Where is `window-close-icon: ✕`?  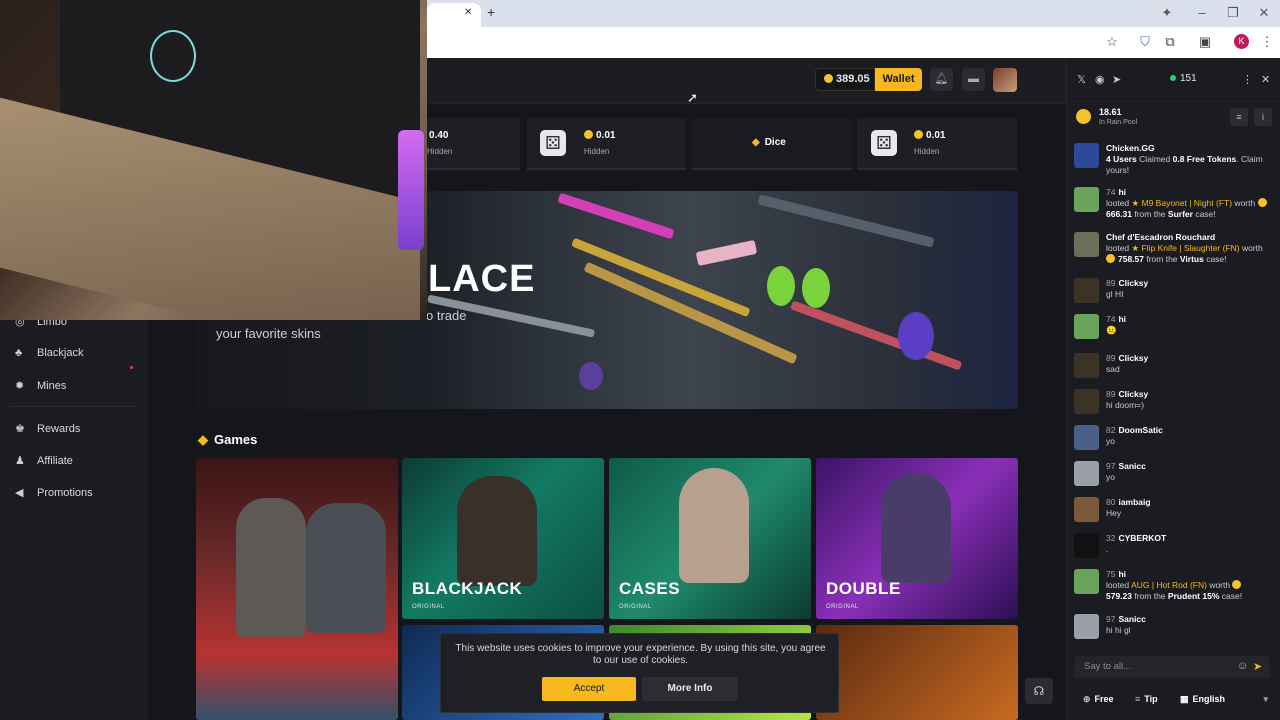 window-close-icon: ✕ is located at coordinates (1264, 13).